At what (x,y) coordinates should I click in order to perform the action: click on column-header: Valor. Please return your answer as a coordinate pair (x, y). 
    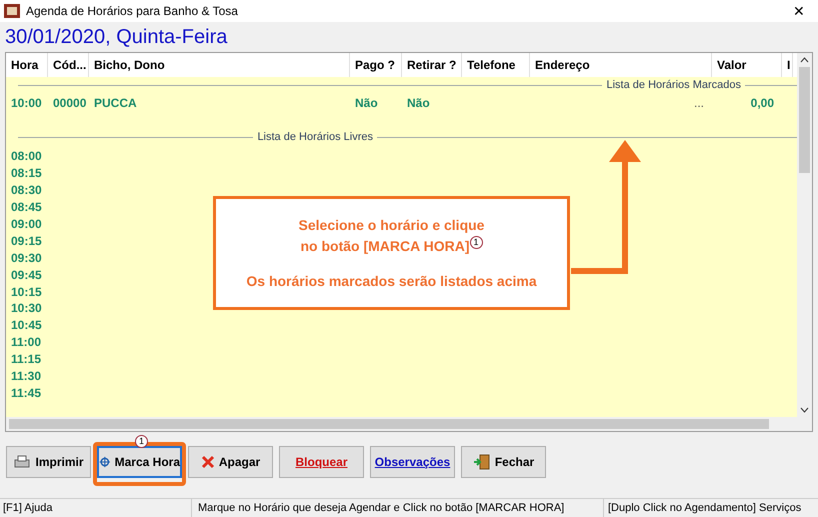
    Looking at the image, I should click on (747, 65).